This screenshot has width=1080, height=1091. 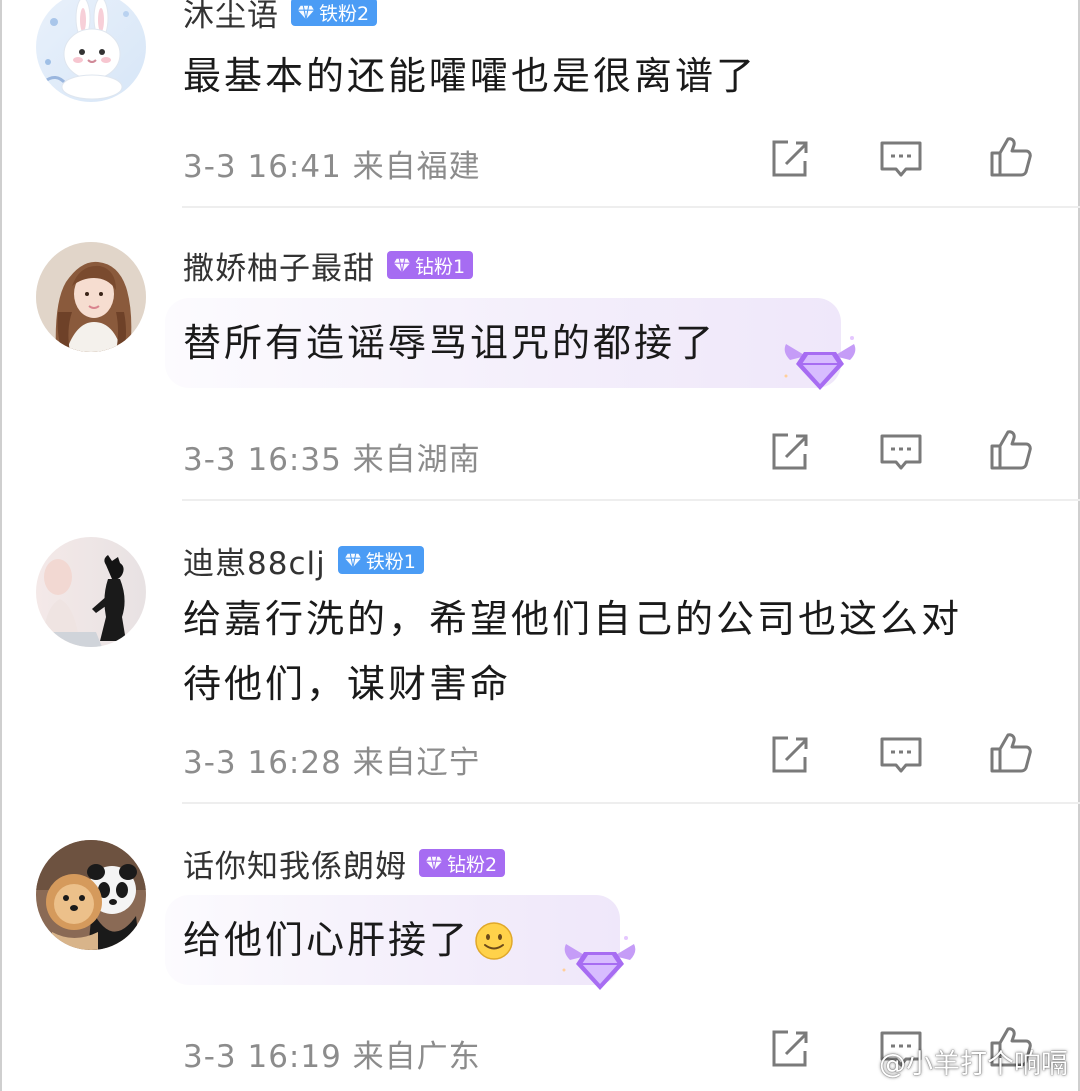 I want to click on comment-line: 待他们，谋财害命, so click(x=347, y=684).